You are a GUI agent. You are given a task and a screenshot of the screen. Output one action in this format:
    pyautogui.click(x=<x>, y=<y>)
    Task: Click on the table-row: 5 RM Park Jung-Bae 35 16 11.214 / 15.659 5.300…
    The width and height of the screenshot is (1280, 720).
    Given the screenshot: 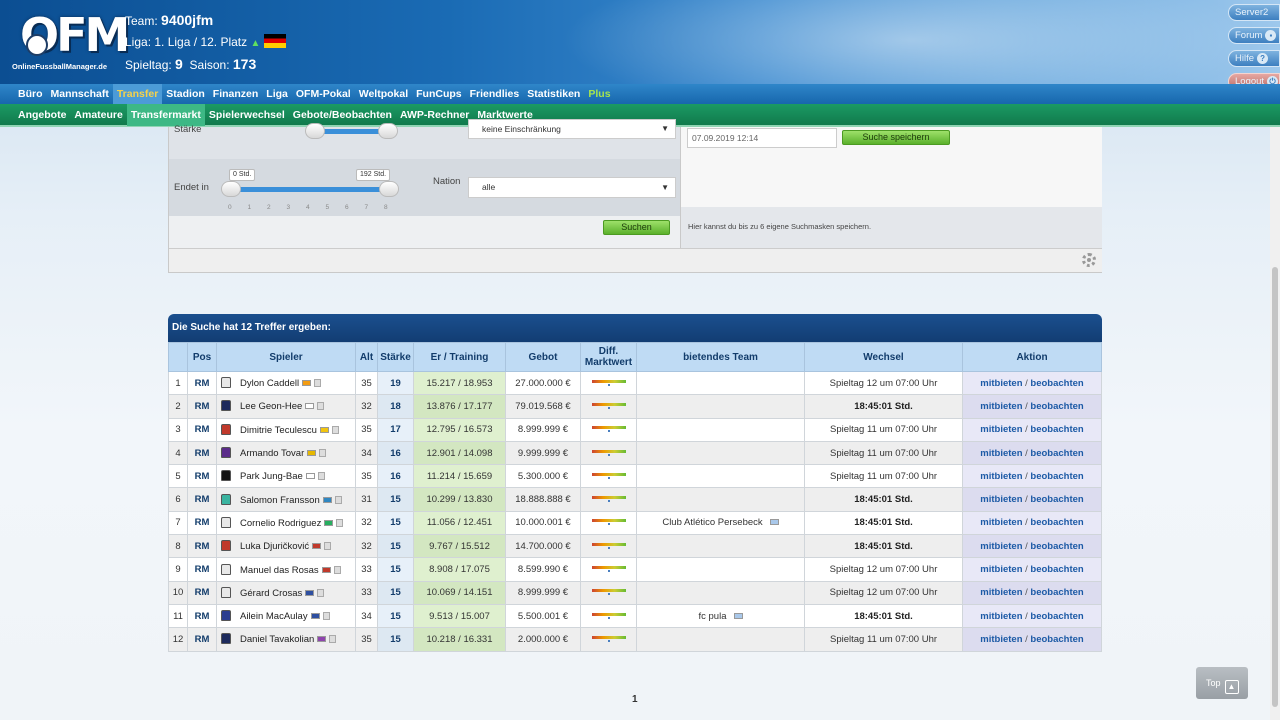 What is the action you would take?
    pyautogui.click(x=635, y=476)
    